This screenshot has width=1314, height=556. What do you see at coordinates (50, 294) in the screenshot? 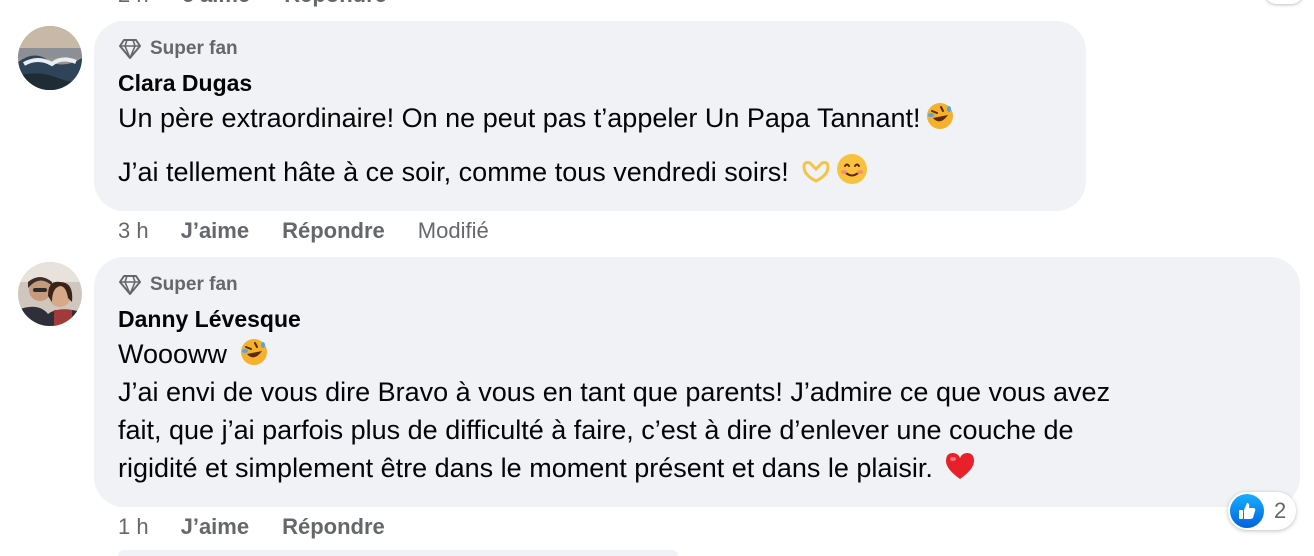
I see `avatar-danny-levesque` at bounding box center [50, 294].